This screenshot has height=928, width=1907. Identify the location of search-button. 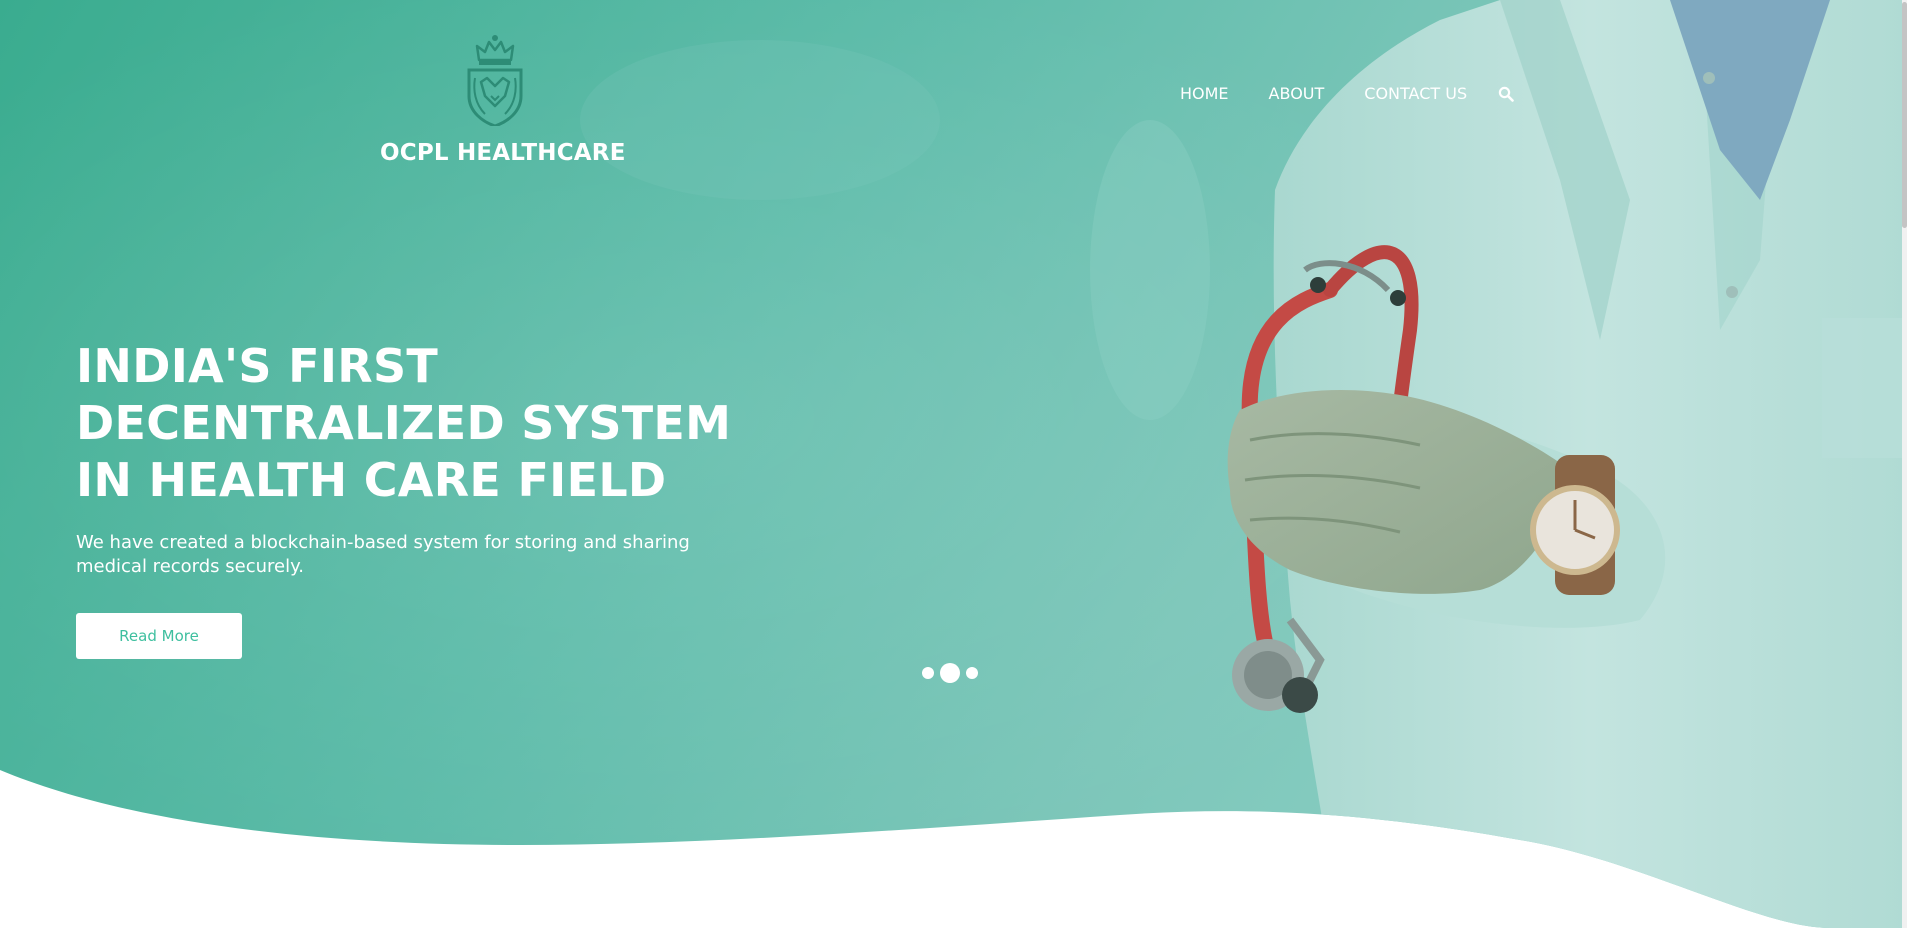
(1506, 94).